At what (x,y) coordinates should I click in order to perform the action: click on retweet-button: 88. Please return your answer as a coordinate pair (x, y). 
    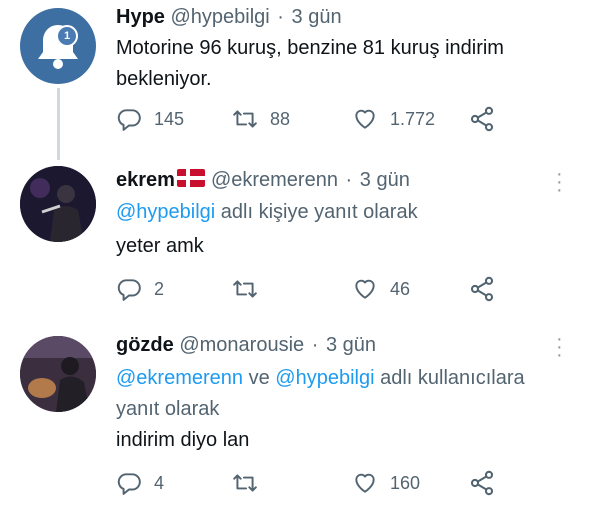
    Looking at the image, I should click on (261, 119).